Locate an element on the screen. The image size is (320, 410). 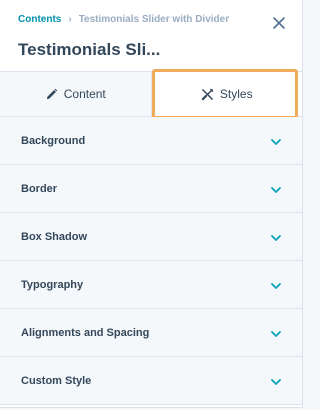
section-label: Background is located at coordinates (53, 140).